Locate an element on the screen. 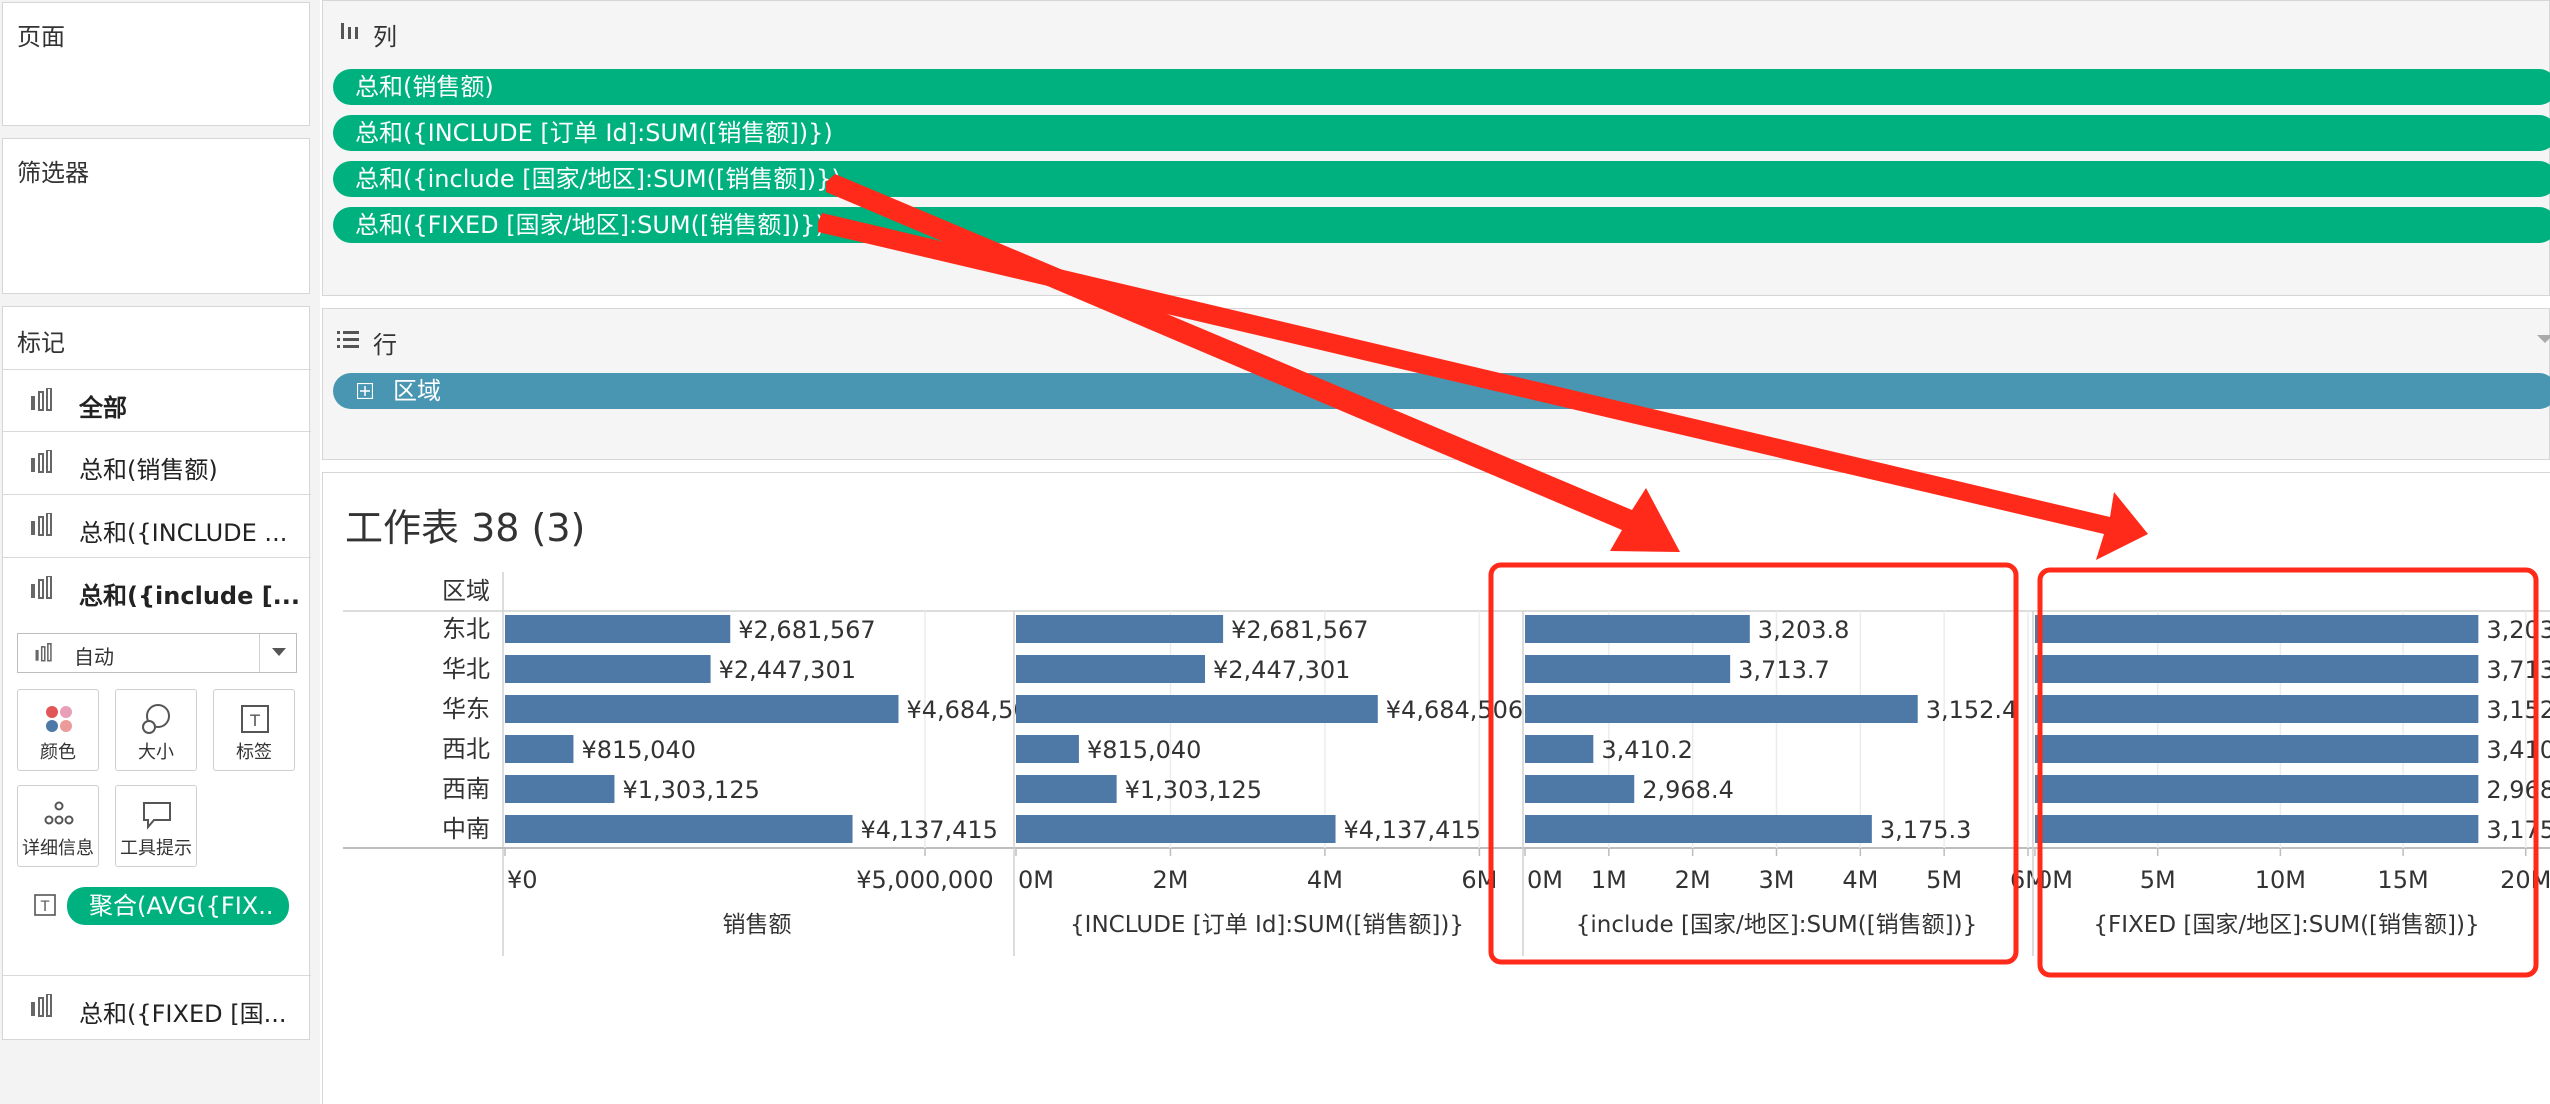  size-card: 大小 is located at coordinates (156, 730).